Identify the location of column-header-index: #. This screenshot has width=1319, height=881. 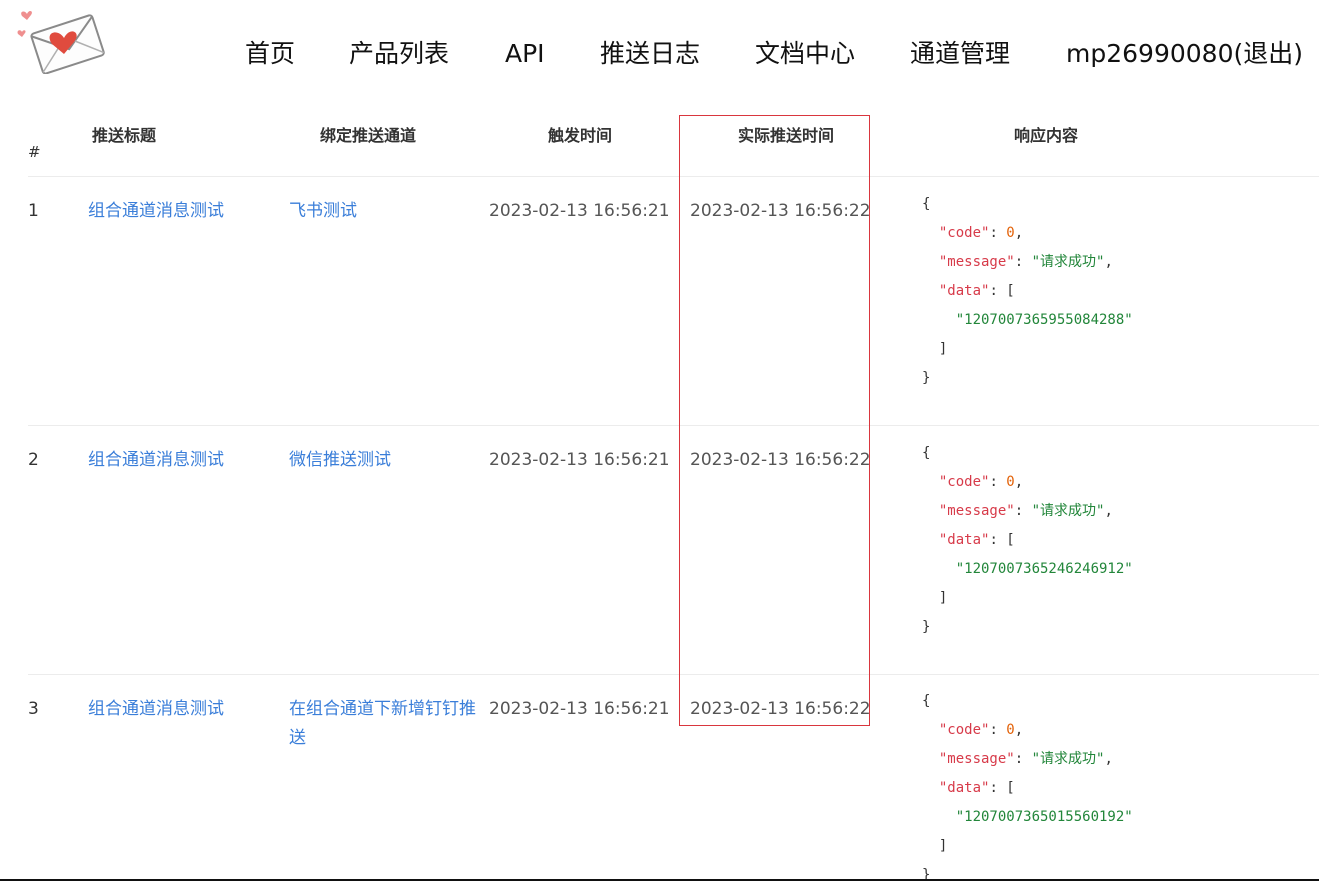
(34, 152).